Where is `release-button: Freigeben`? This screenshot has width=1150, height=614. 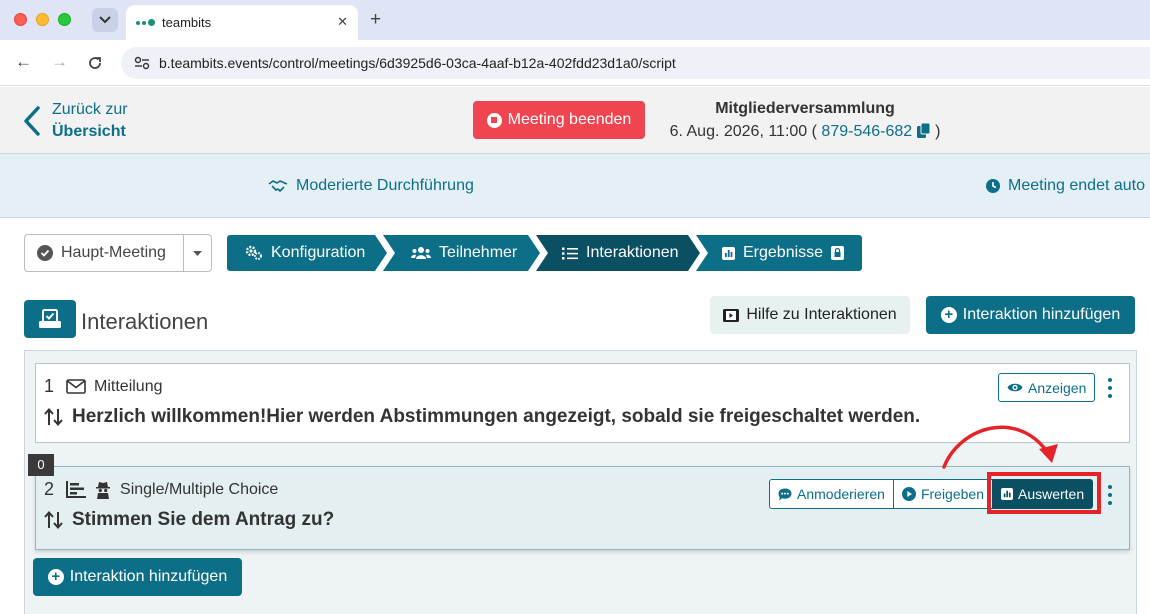 release-button: Freigeben is located at coordinates (942, 494).